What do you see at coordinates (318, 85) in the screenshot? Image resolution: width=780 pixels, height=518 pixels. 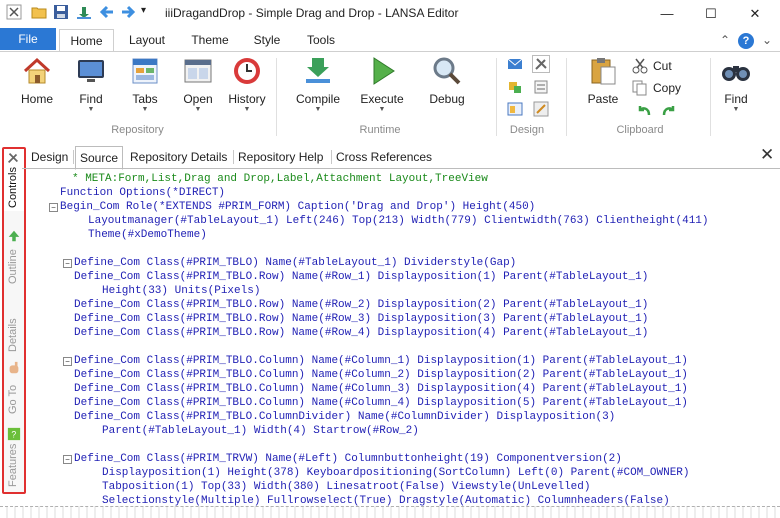 I see `compile-button: Compile ▼` at bounding box center [318, 85].